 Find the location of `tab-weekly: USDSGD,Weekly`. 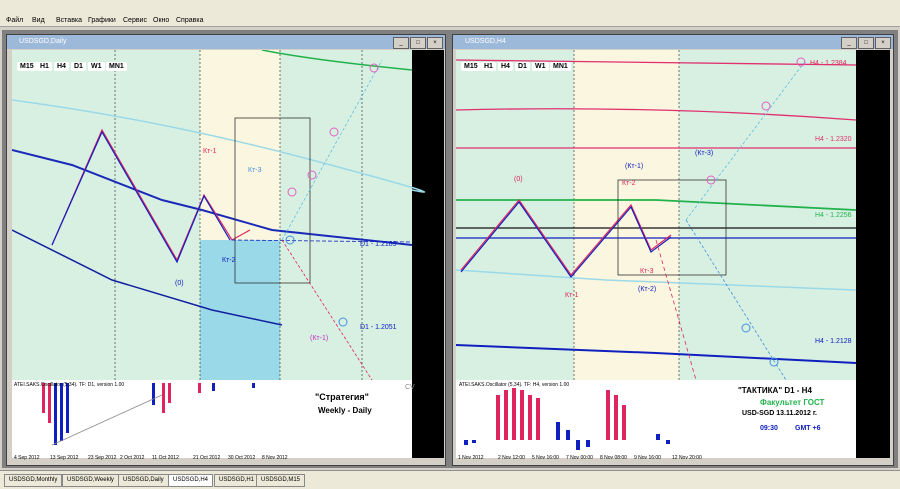

tab-weekly: USDSGD,Weekly is located at coordinates (90, 480).